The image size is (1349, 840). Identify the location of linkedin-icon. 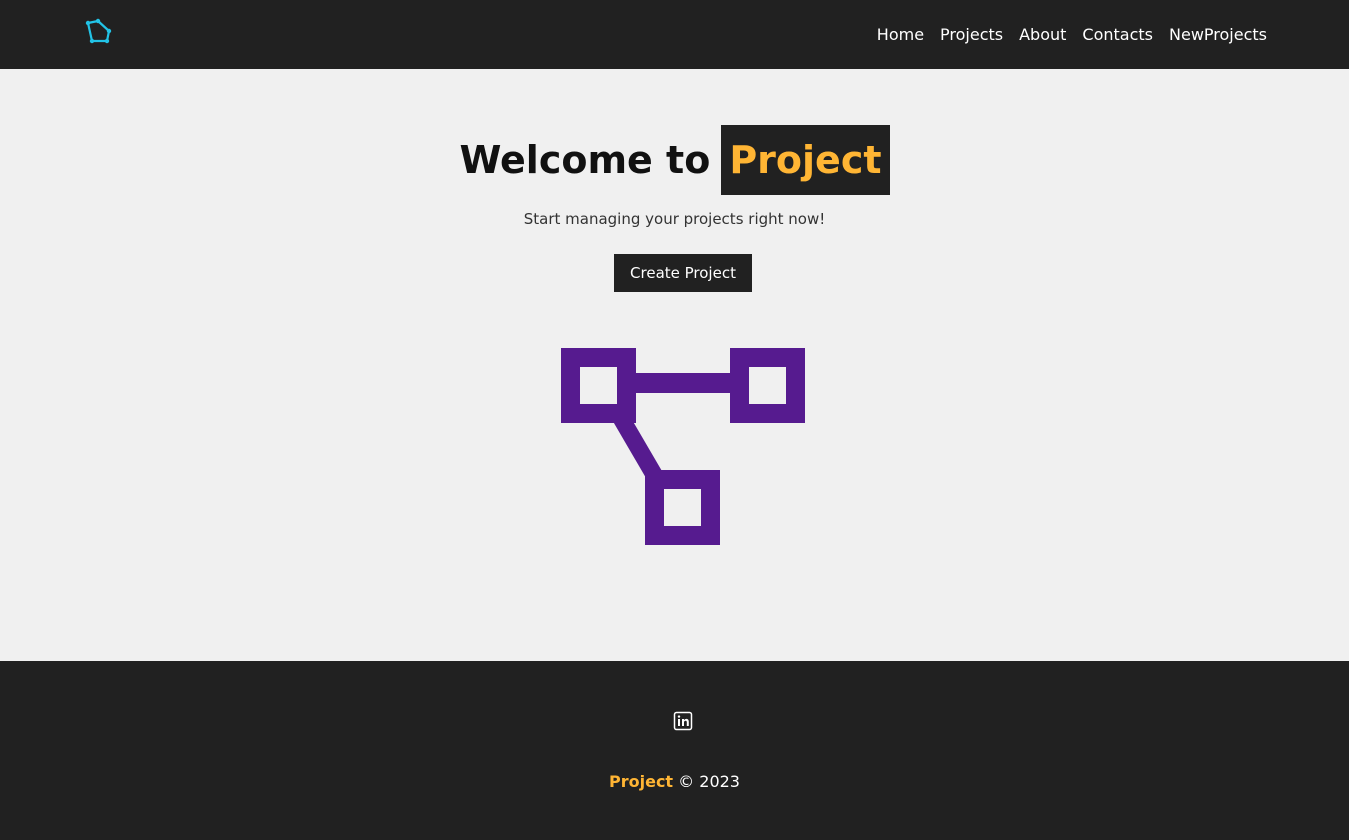
(683, 721).